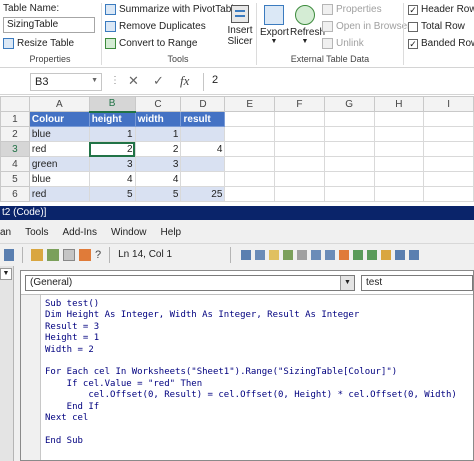 This screenshot has width=474, height=461. What do you see at coordinates (448, 104) in the screenshot?
I see `column-header-i: I` at bounding box center [448, 104].